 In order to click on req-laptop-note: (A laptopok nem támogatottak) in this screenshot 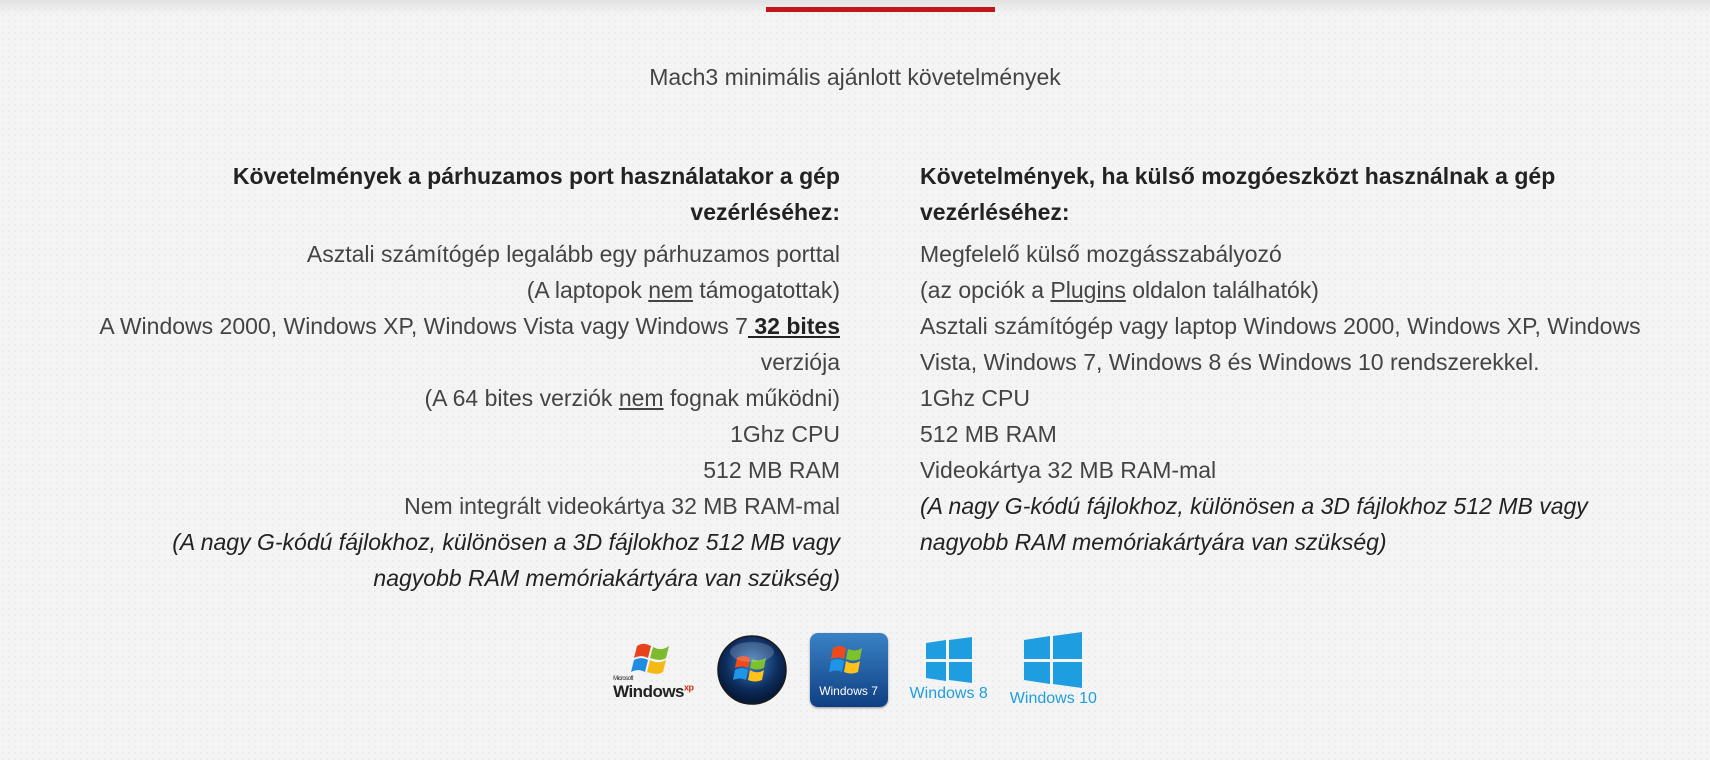, I will do `click(683, 290)`.